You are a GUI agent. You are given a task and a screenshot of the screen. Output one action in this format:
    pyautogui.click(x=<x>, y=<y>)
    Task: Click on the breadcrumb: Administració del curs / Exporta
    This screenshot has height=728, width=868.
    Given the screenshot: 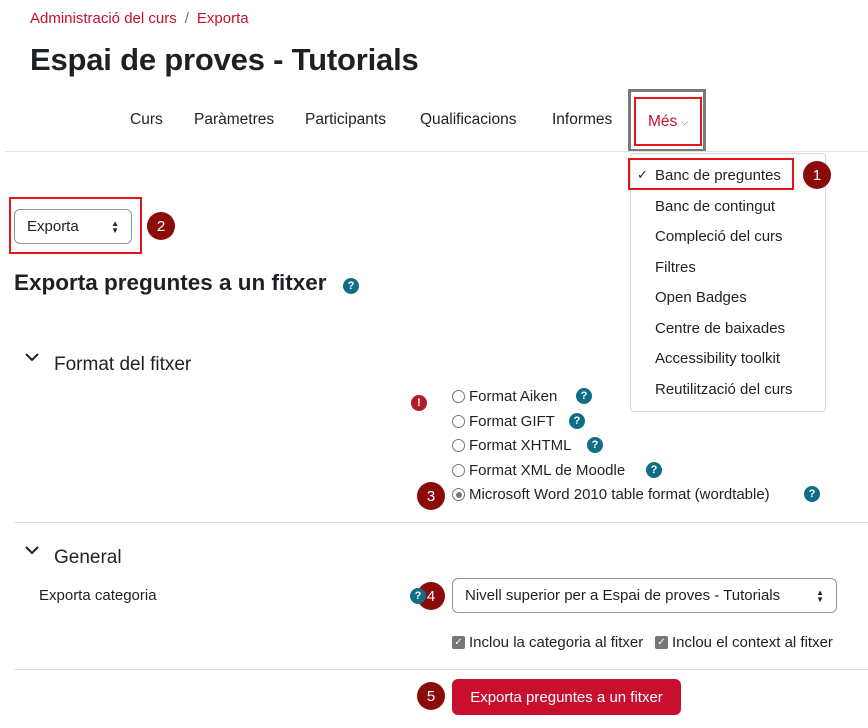 What is the action you would take?
    pyautogui.click(x=139, y=18)
    